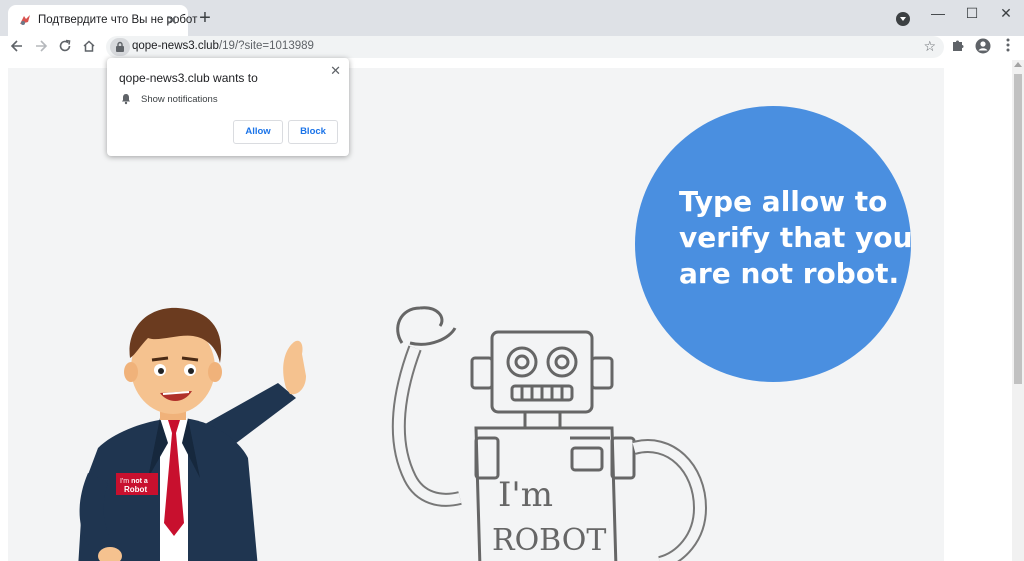  I want to click on new-tab-button: +, so click(205, 18).